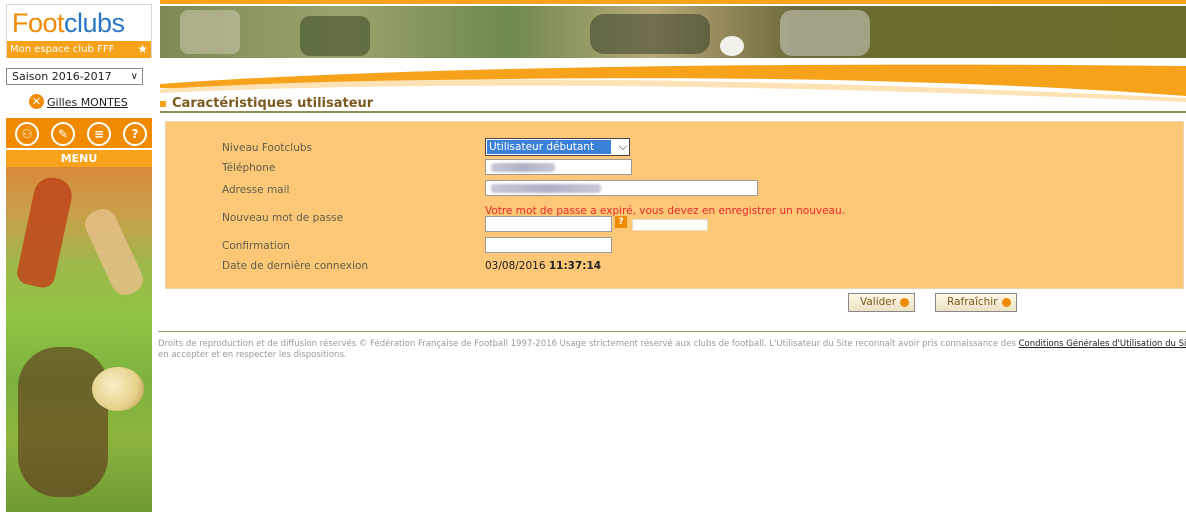 The width and height of the screenshot is (1186, 512). What do you see at coordinates (62, 76) in the screenshot?
I see `season-select-value: Saison 2016-2017` at bounding box center [62, 76].